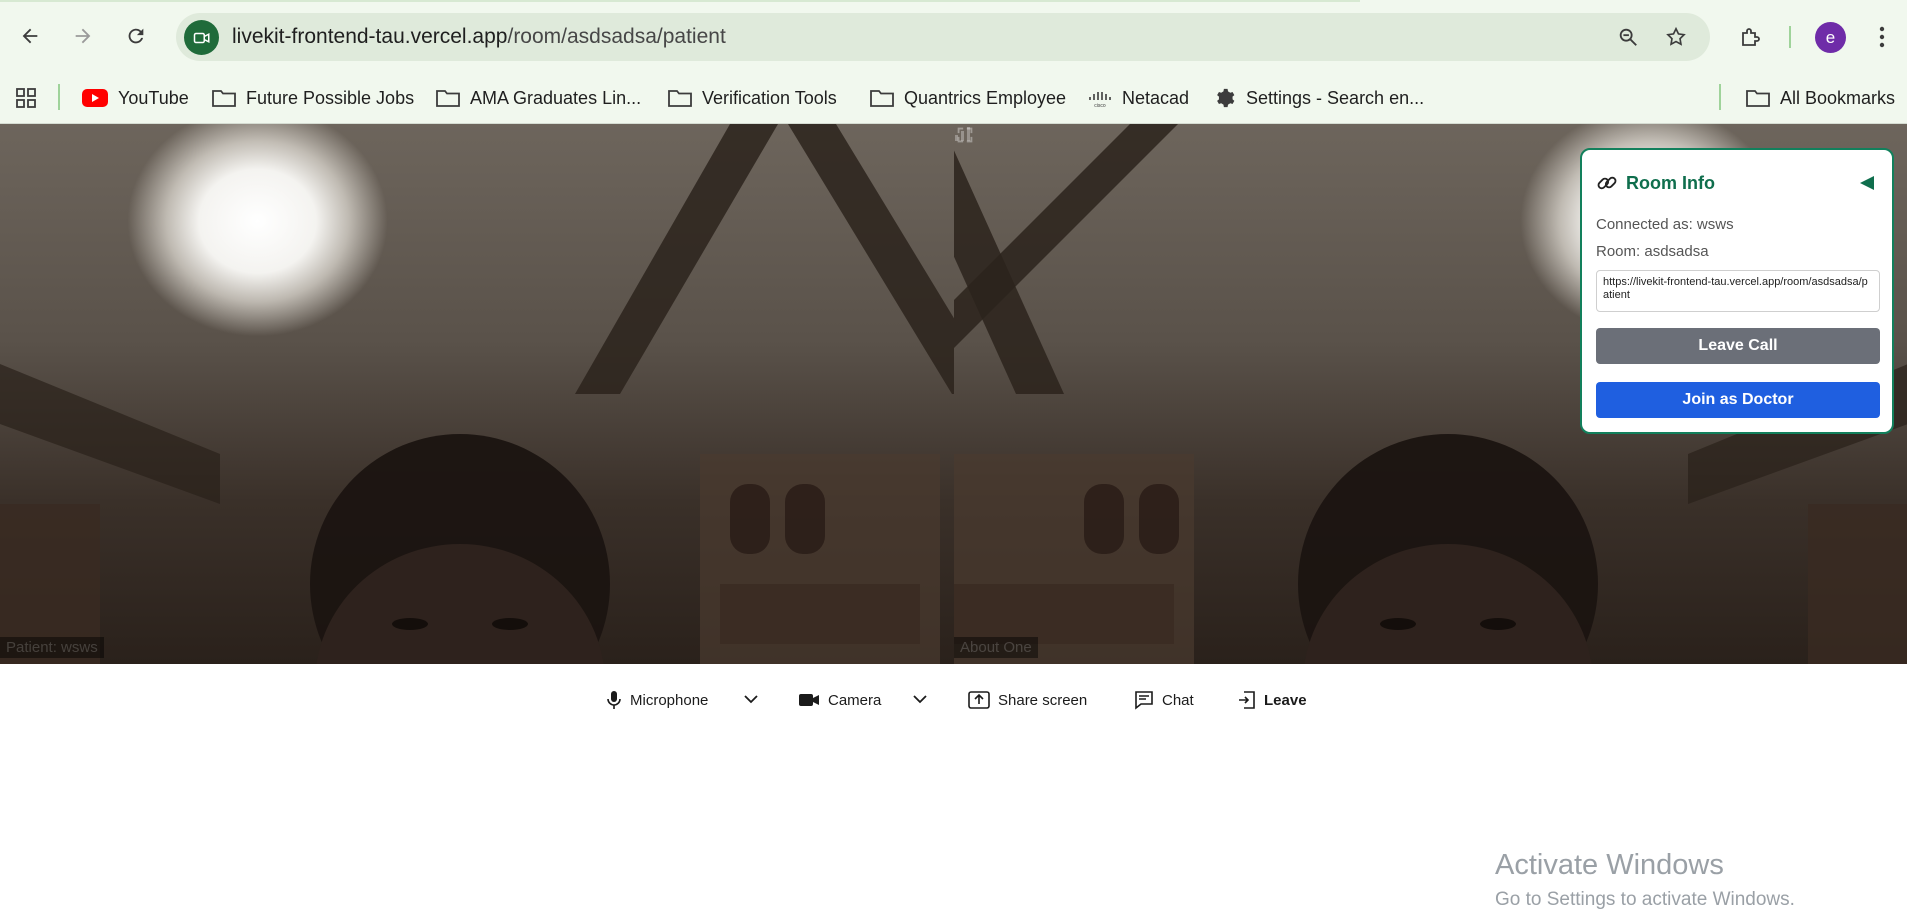 This screenshot has height=912, width=1907. What do you see at coordinates (1156, 97) in the screenshot?
I see `bookmark-label: Netacad` at bounding box center [1156, 97].